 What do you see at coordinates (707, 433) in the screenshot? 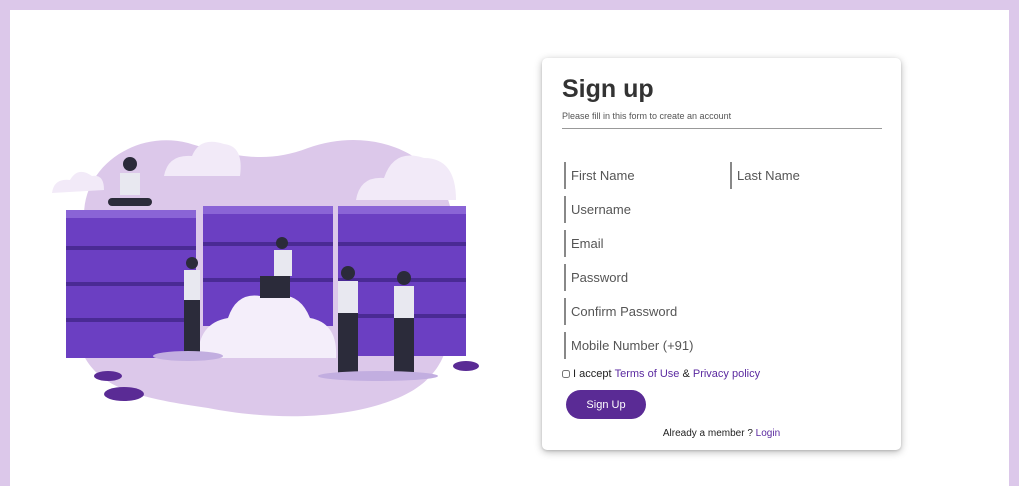
I see `member-text: Already a member ?` at bounding box center [707, 433].